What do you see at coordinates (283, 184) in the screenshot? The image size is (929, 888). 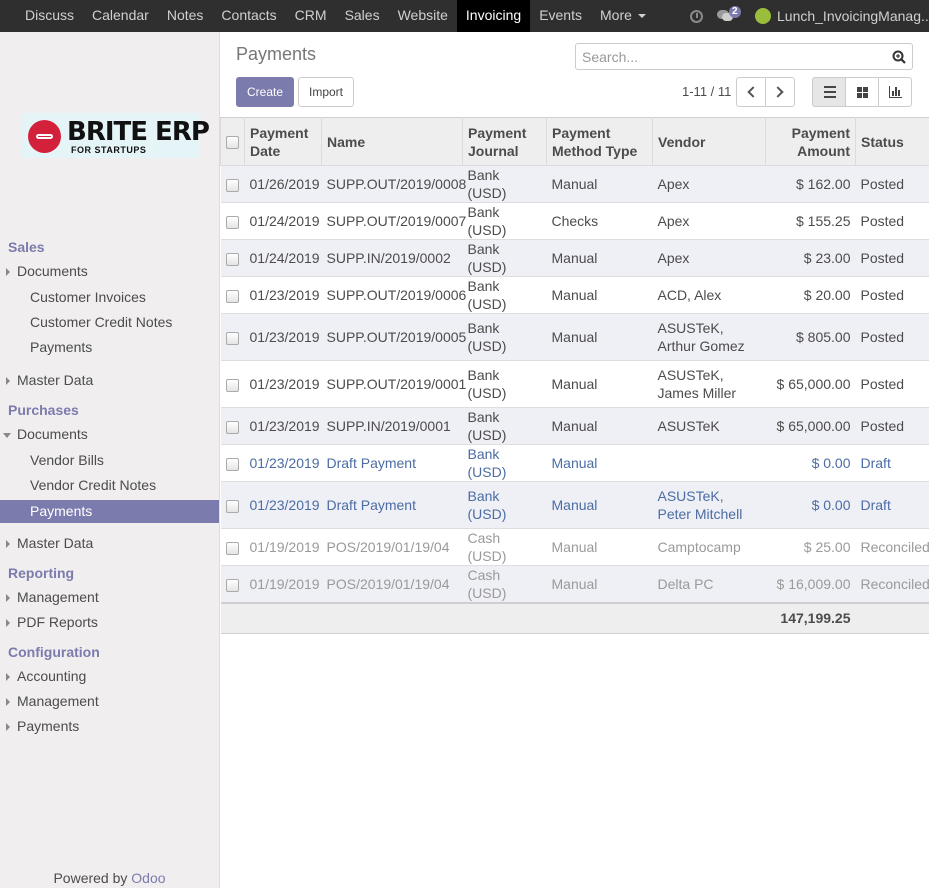 I see `cell-date: 01/26/2019` at bounding box center [283, 184].